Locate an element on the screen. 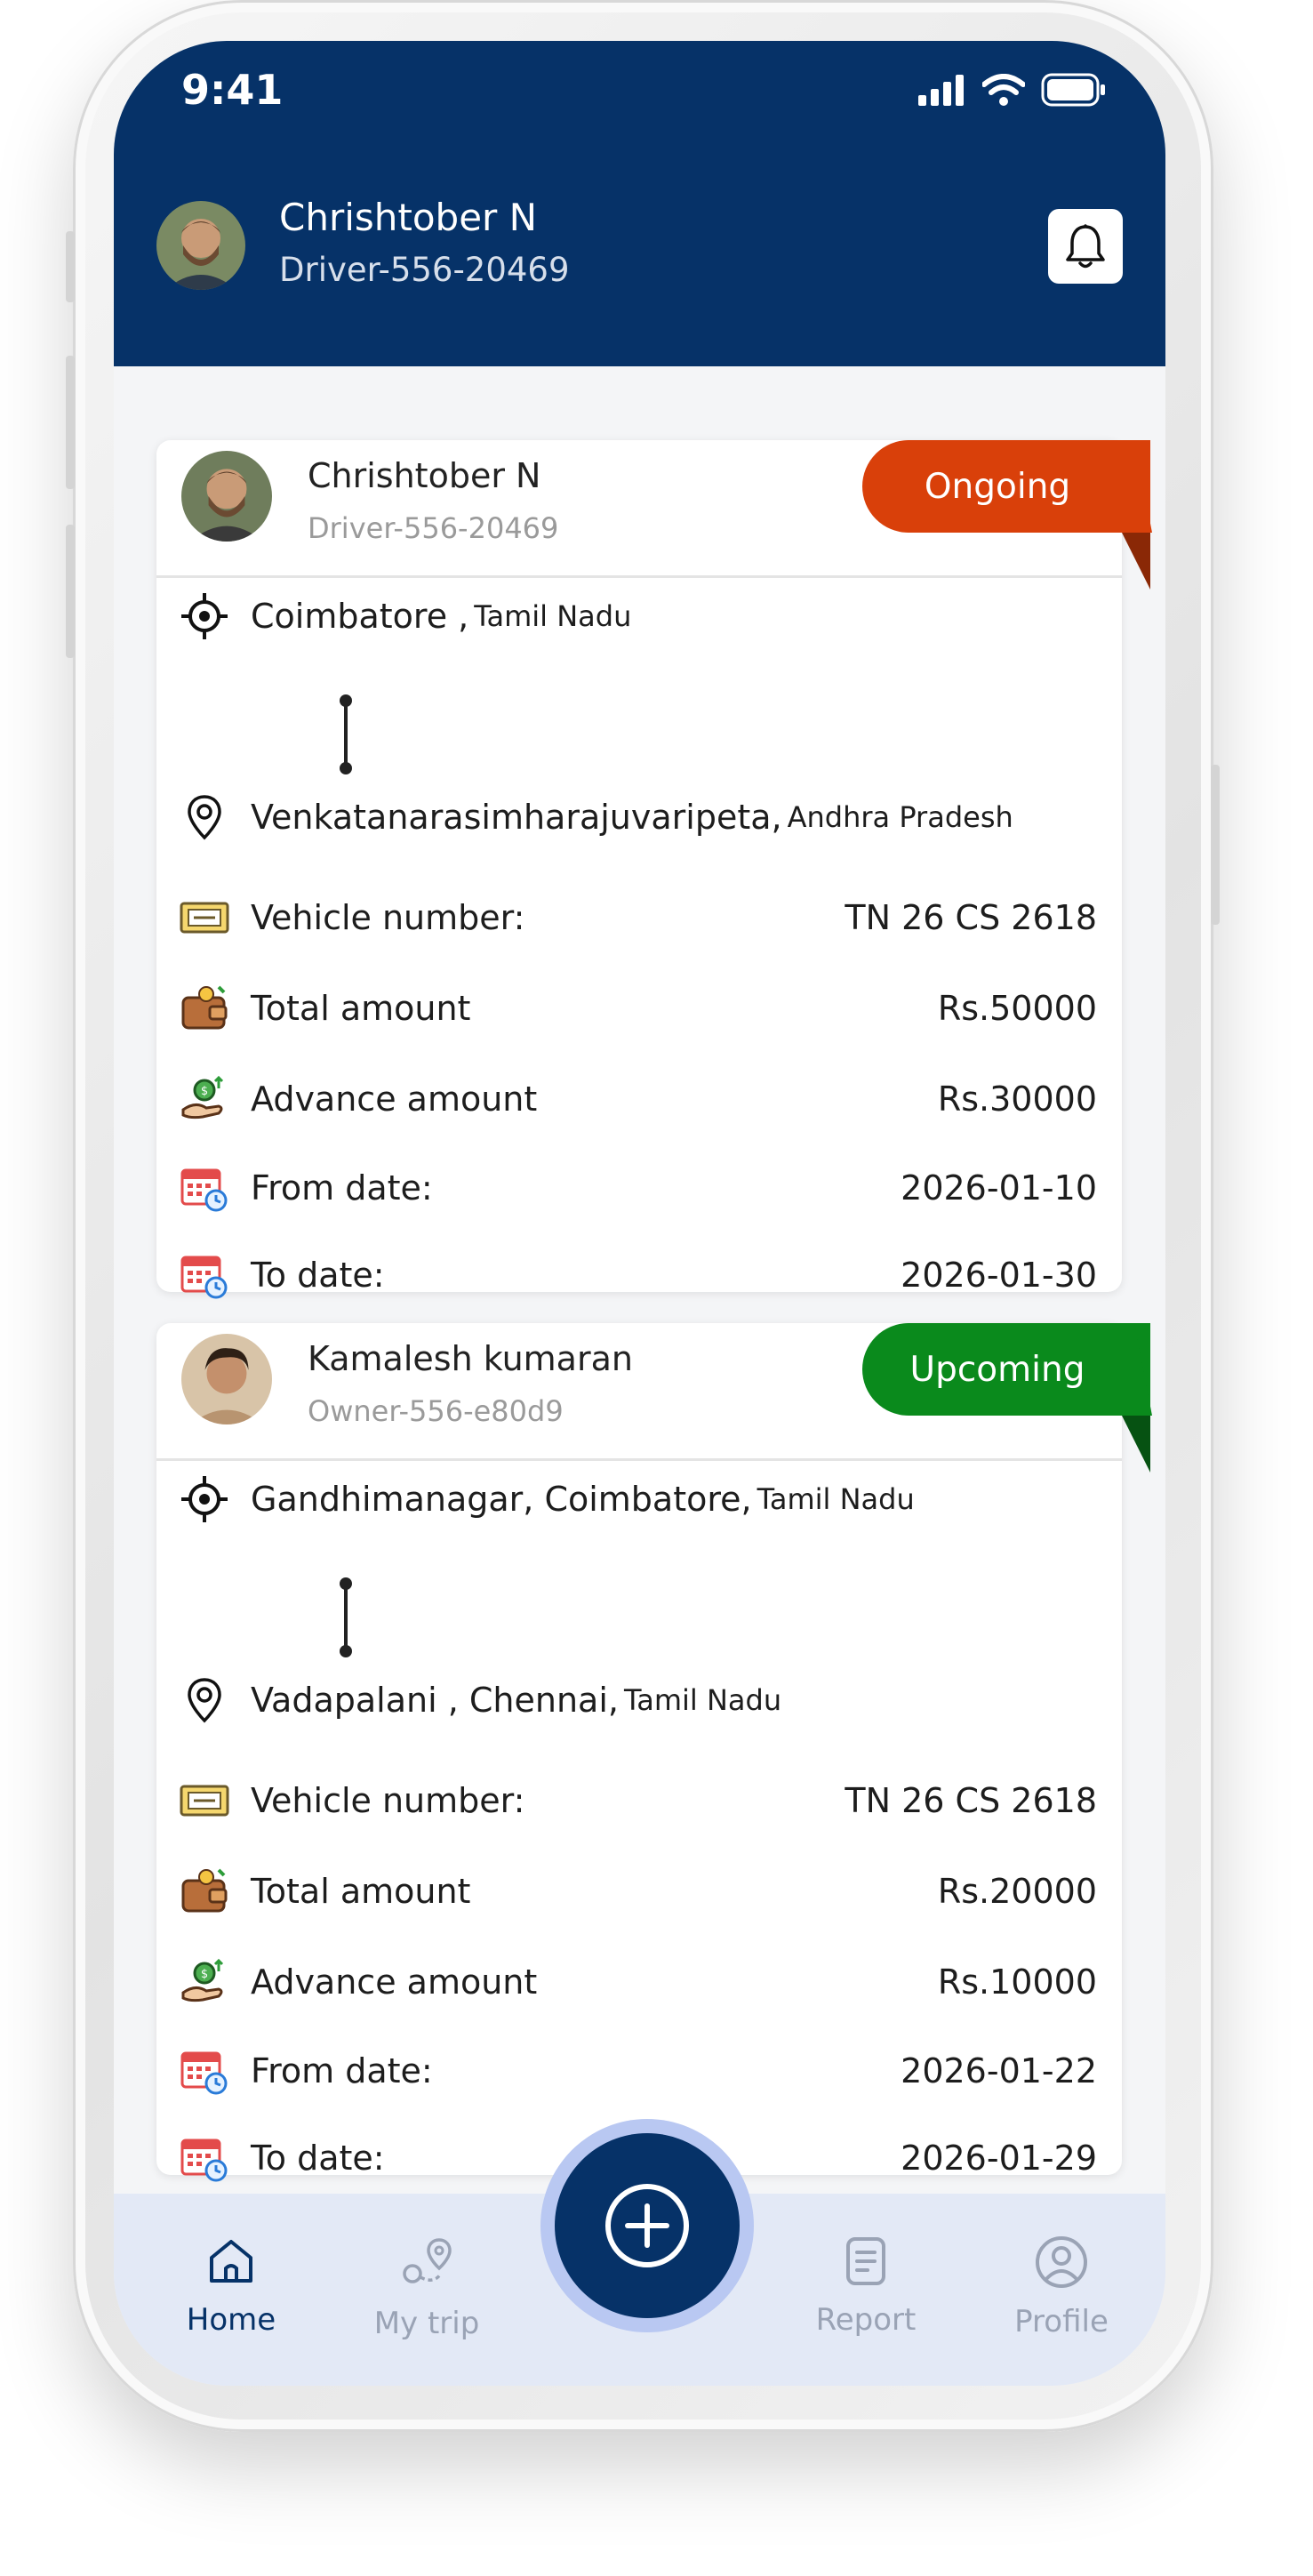 Image resolution: width=1313 pixels, height=2576 pixels. to-date-label: To date: is located at coordinates (318, 1275).